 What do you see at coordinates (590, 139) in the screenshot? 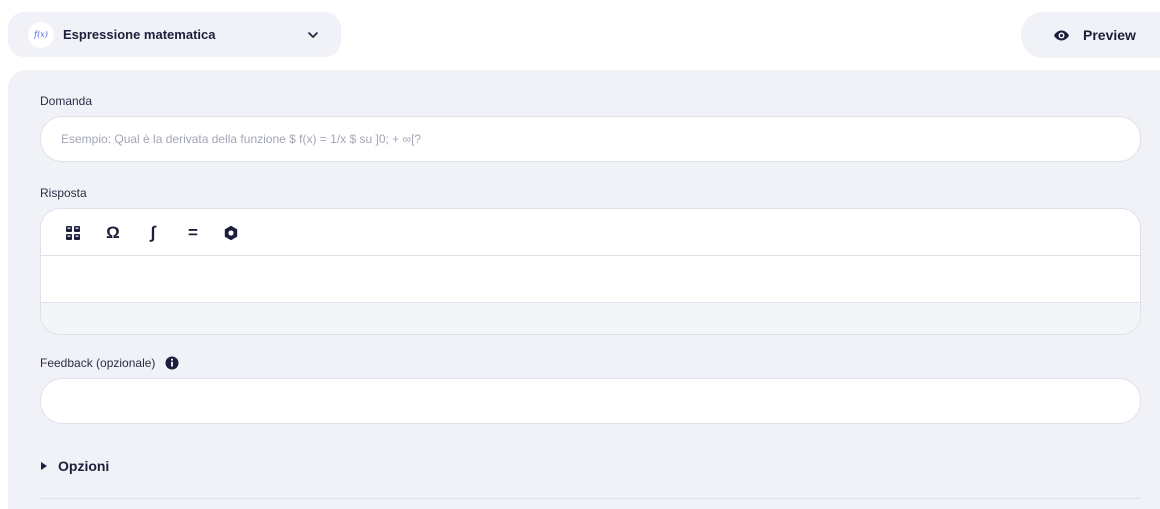
I see `question-input` at bounding box center [590, 139].